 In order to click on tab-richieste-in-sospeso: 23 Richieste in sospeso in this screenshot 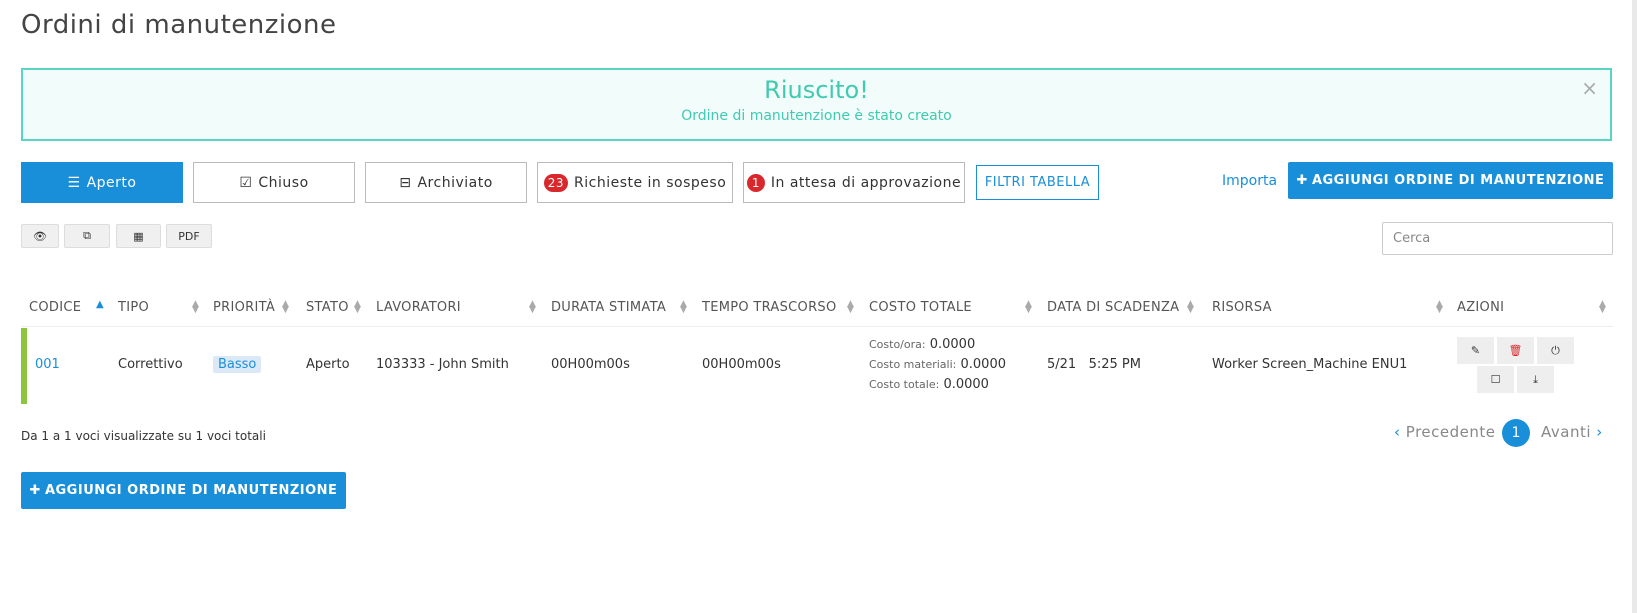, I will do `click(635, 182)`.